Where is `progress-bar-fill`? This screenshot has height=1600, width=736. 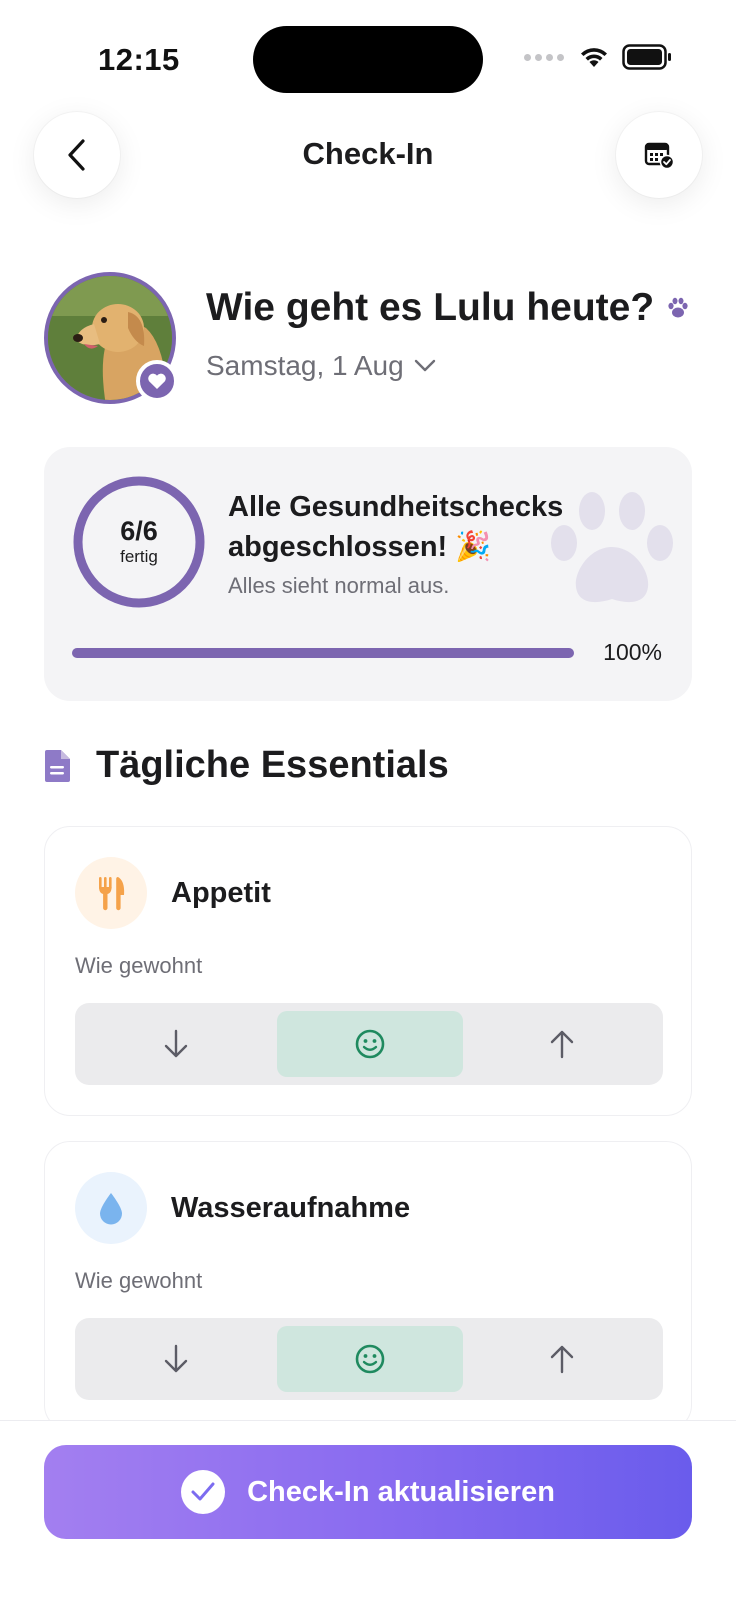
progress-bar-fill is located at coordinates (323, 653).